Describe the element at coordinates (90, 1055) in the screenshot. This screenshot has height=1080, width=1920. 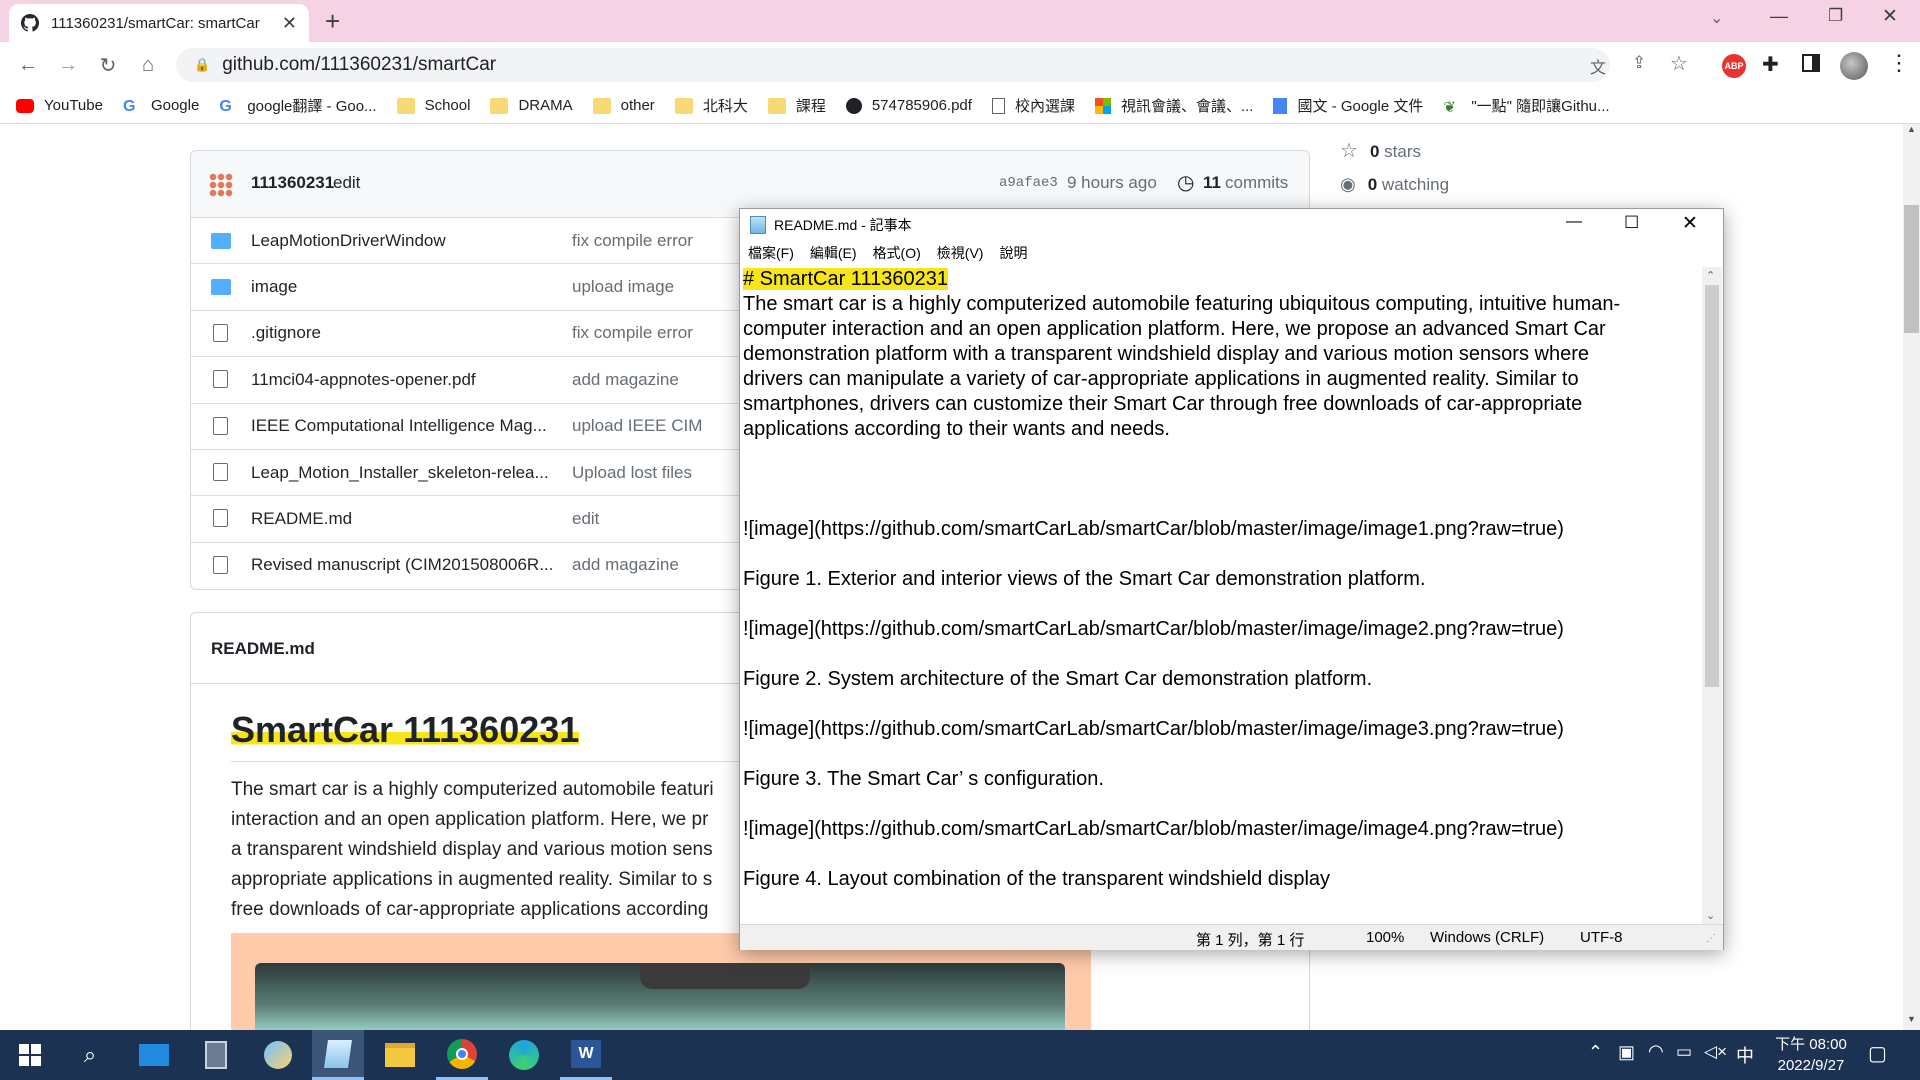
I see `search-button: ⌕` at that location.